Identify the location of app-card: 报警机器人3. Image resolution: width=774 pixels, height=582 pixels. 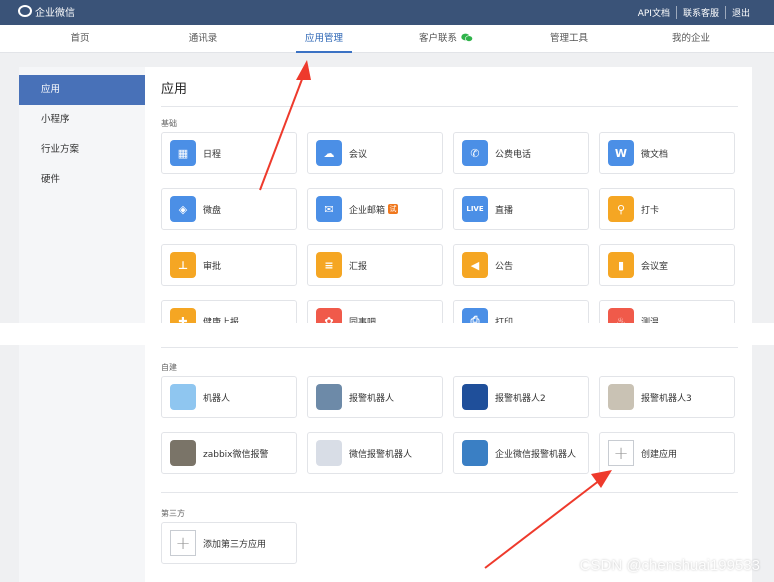
(667, 397).